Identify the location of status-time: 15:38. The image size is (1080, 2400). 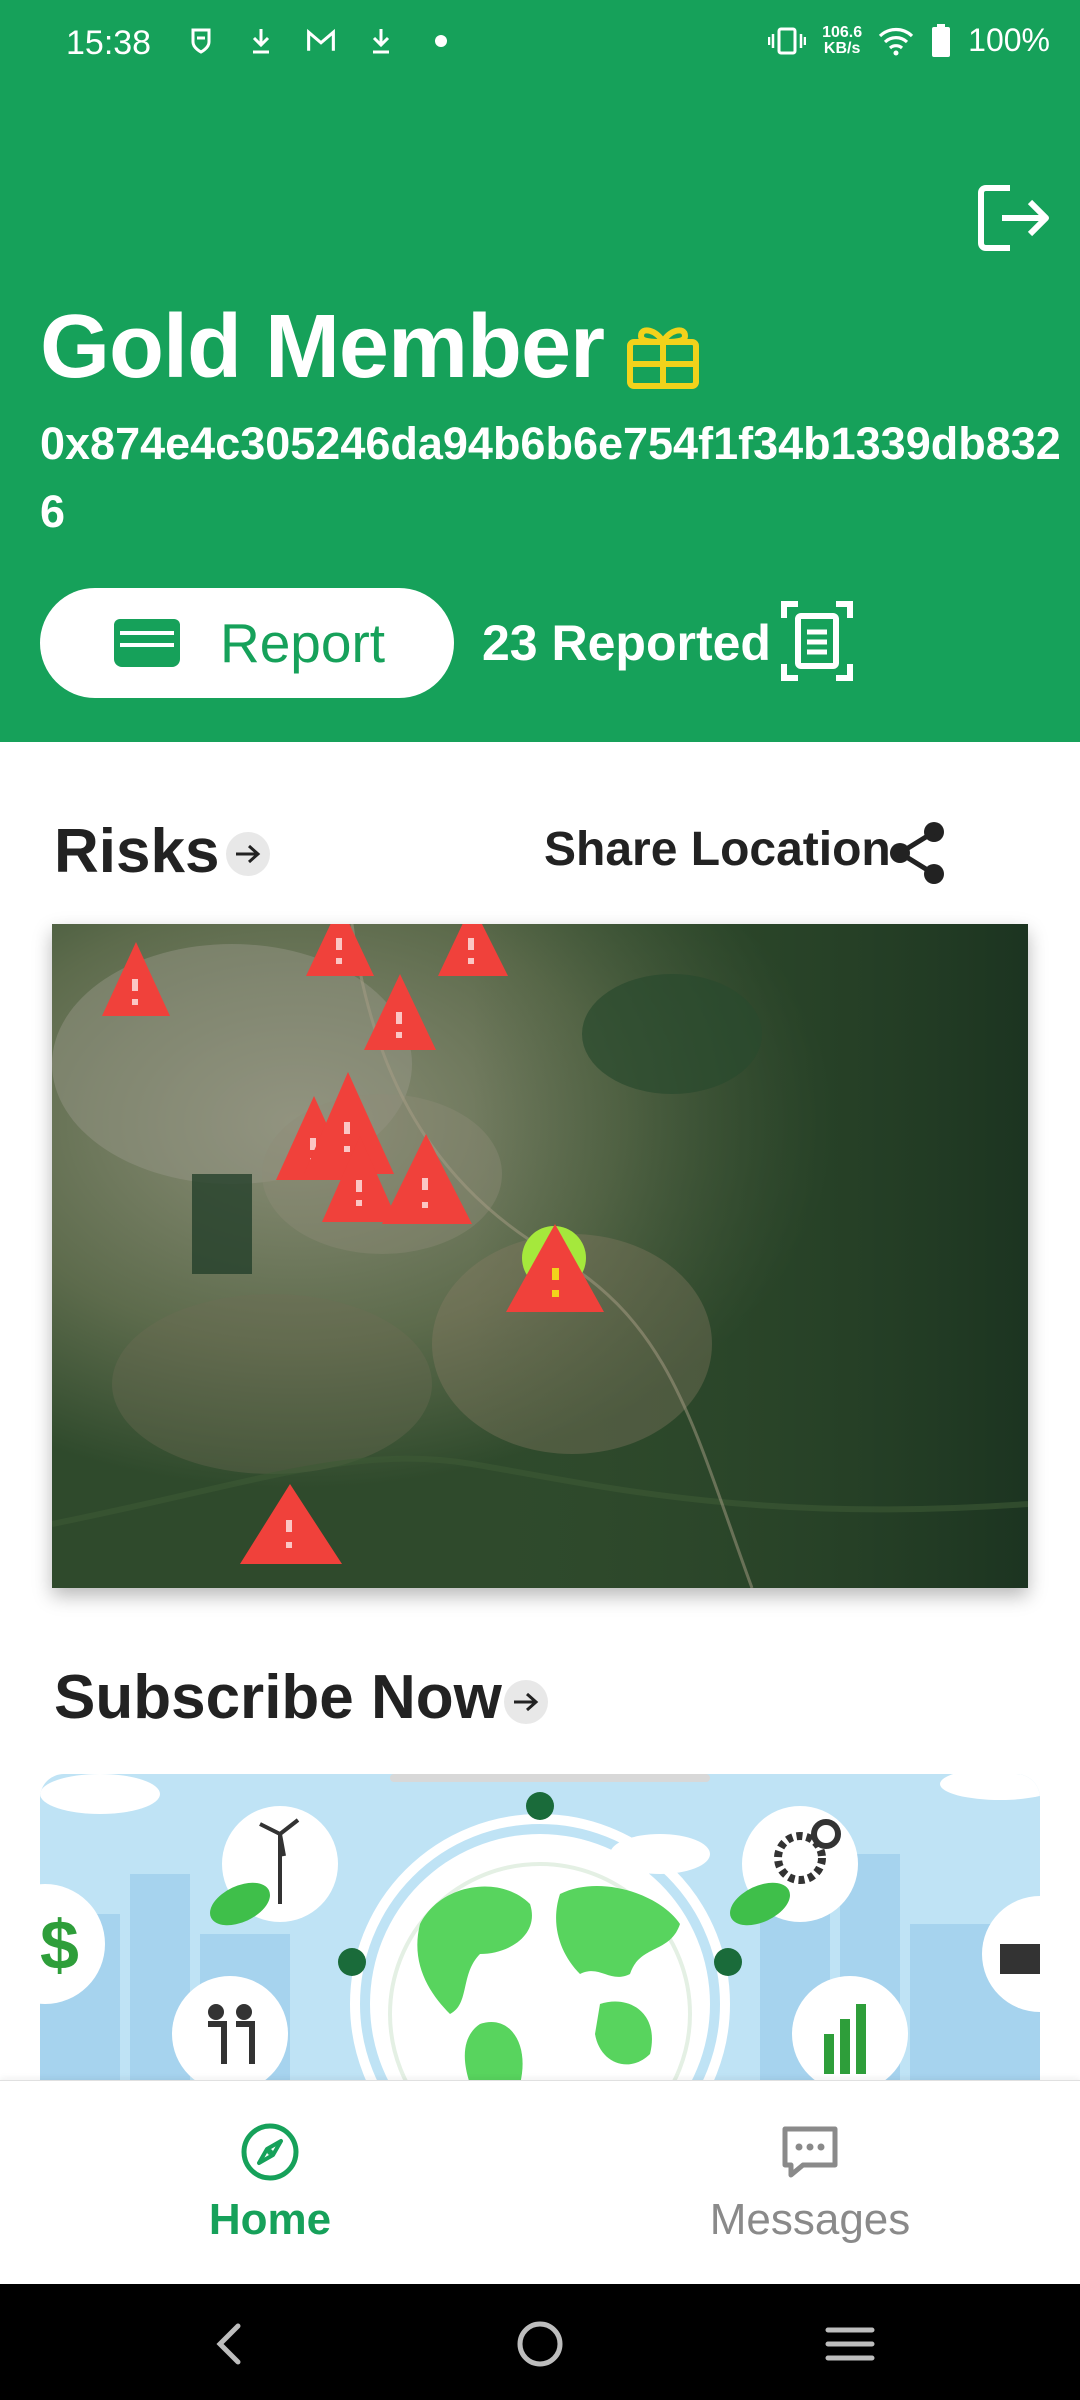
(109, 43).